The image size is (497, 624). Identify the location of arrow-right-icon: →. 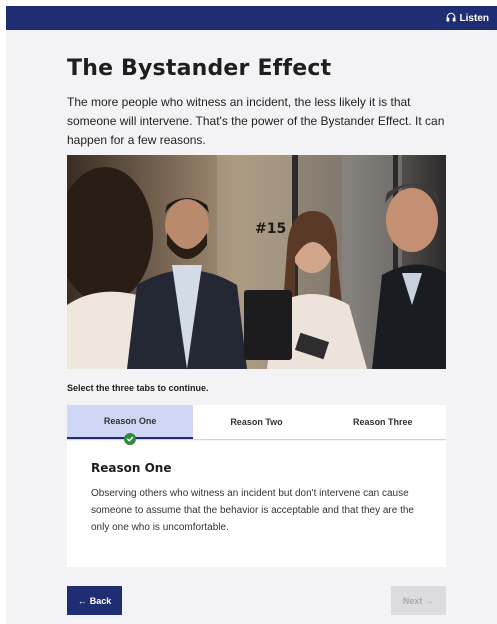
(430, 600).